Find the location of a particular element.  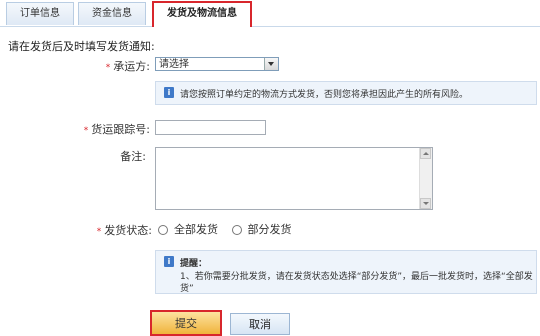

carrier-select: 请选择 is located at coordinates (217, 64).